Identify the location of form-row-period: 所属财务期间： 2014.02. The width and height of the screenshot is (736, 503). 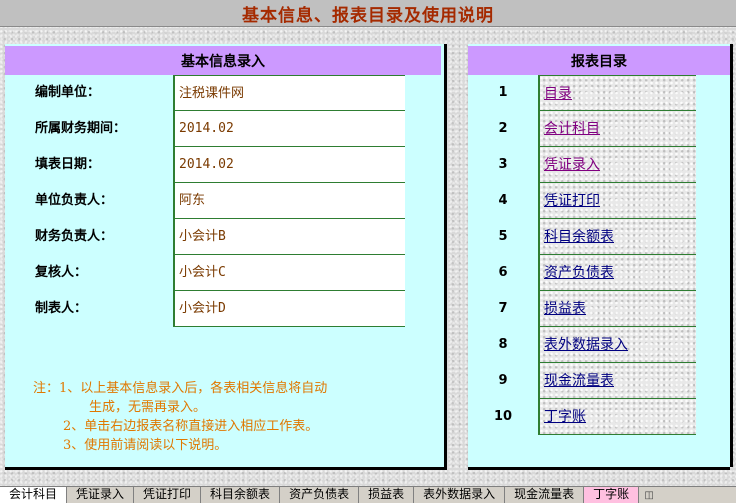
(226, 129).